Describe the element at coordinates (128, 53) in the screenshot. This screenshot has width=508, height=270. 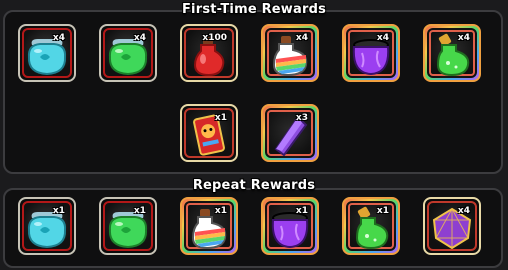
I see `reward-slot-green-potion: x4` at that location.